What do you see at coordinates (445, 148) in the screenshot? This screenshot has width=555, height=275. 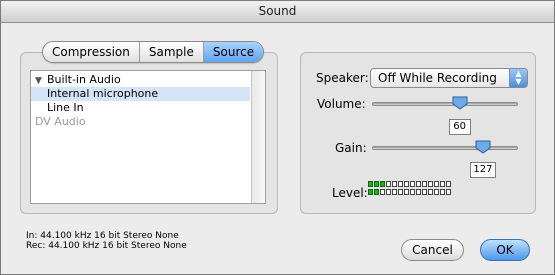 I see `gain-slider-track` at bounding box center [445, 148].